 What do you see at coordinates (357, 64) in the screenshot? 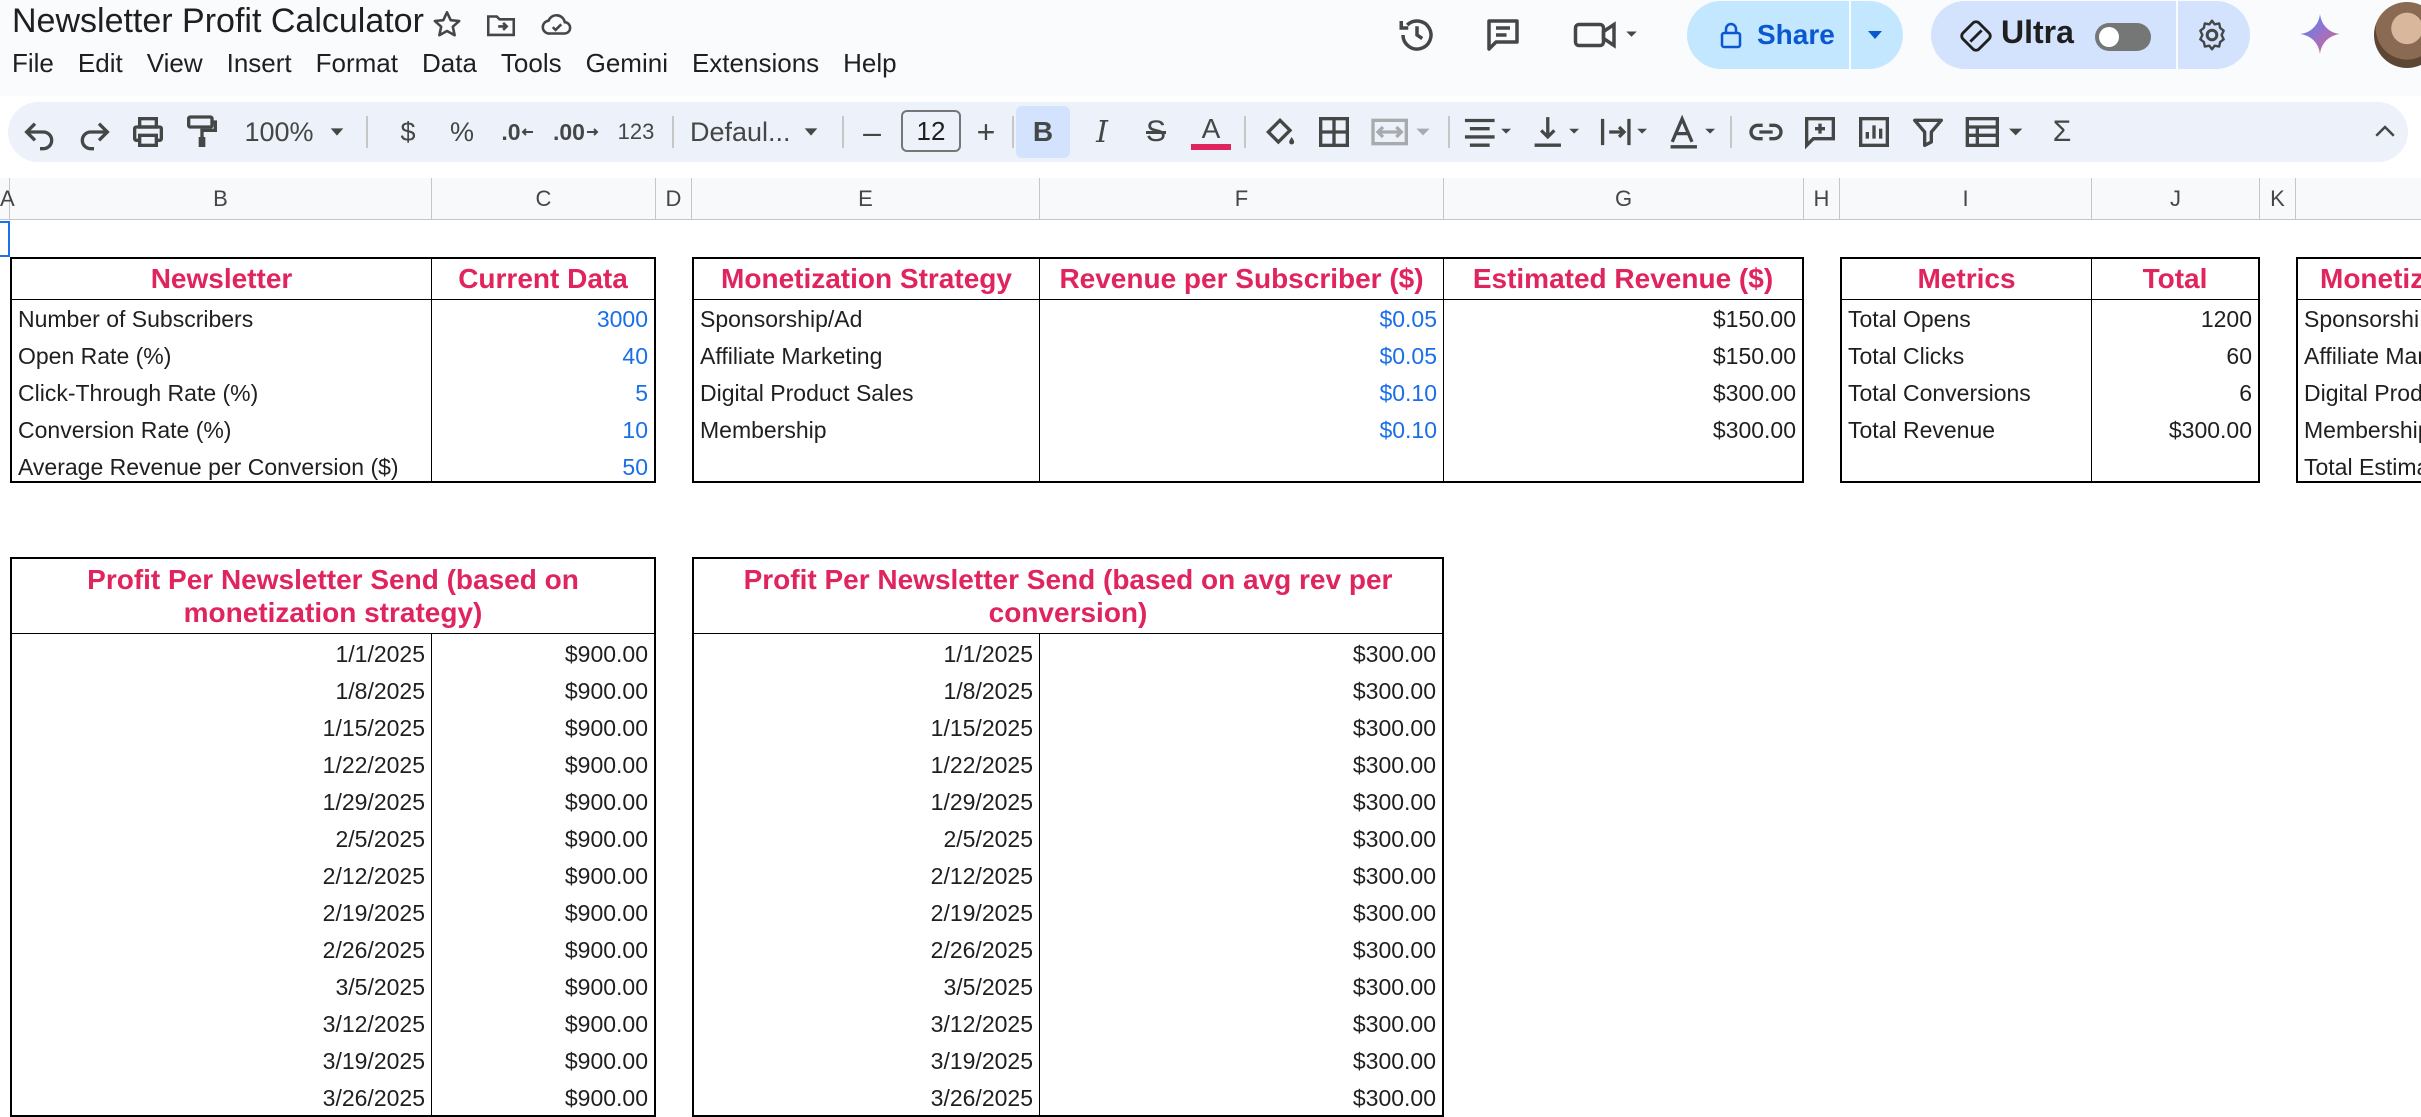
I see `menu-format: Format` at bounding box center [357, 64].